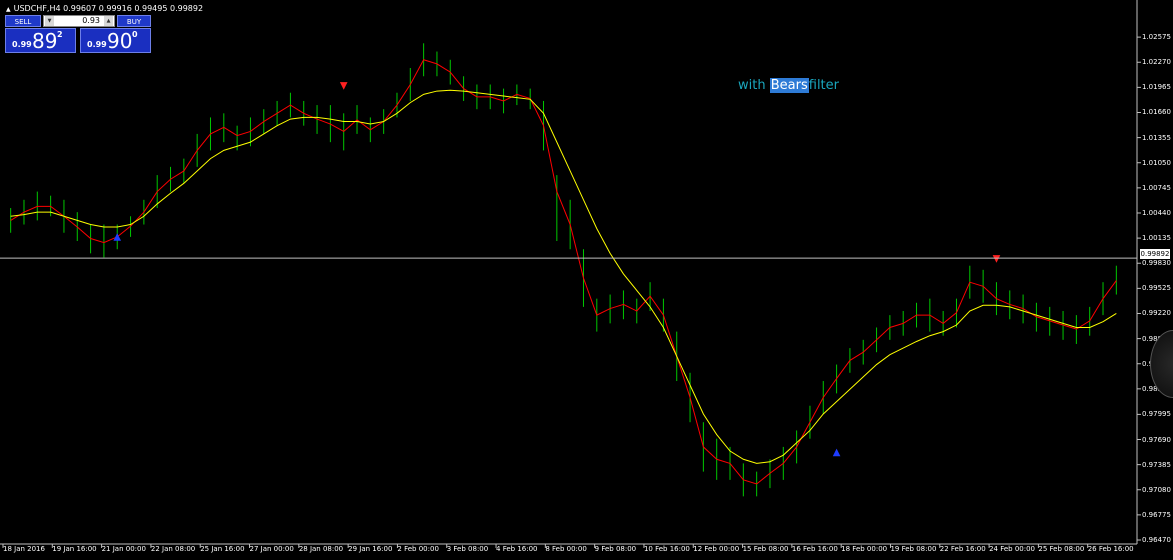 The height and width of the screenshot is (560, 1173). What do you see at coordinates (1139, 288) in the screenshot?
I see `price-axis-ticks` at bounding box center [1139, 288].